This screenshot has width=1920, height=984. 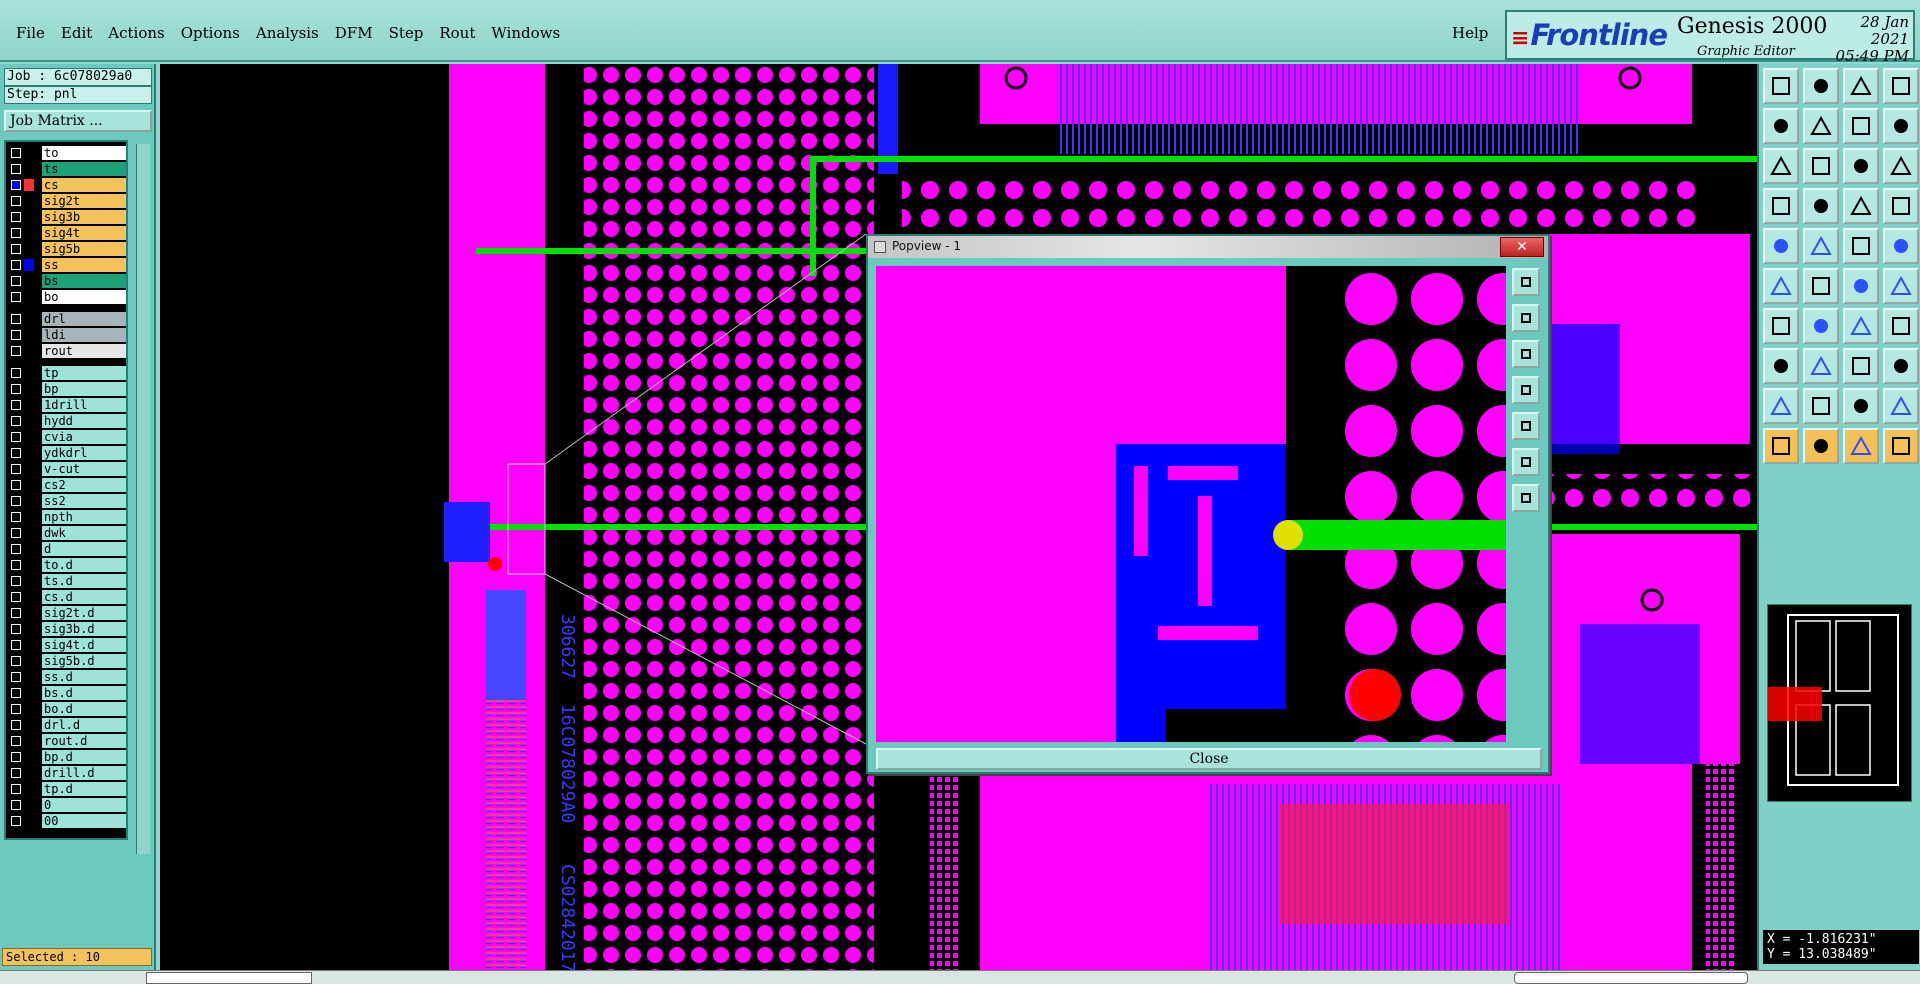 I want to click on popview-titlebar: Popview - 1 ✕, so click(x=1208, y=247).